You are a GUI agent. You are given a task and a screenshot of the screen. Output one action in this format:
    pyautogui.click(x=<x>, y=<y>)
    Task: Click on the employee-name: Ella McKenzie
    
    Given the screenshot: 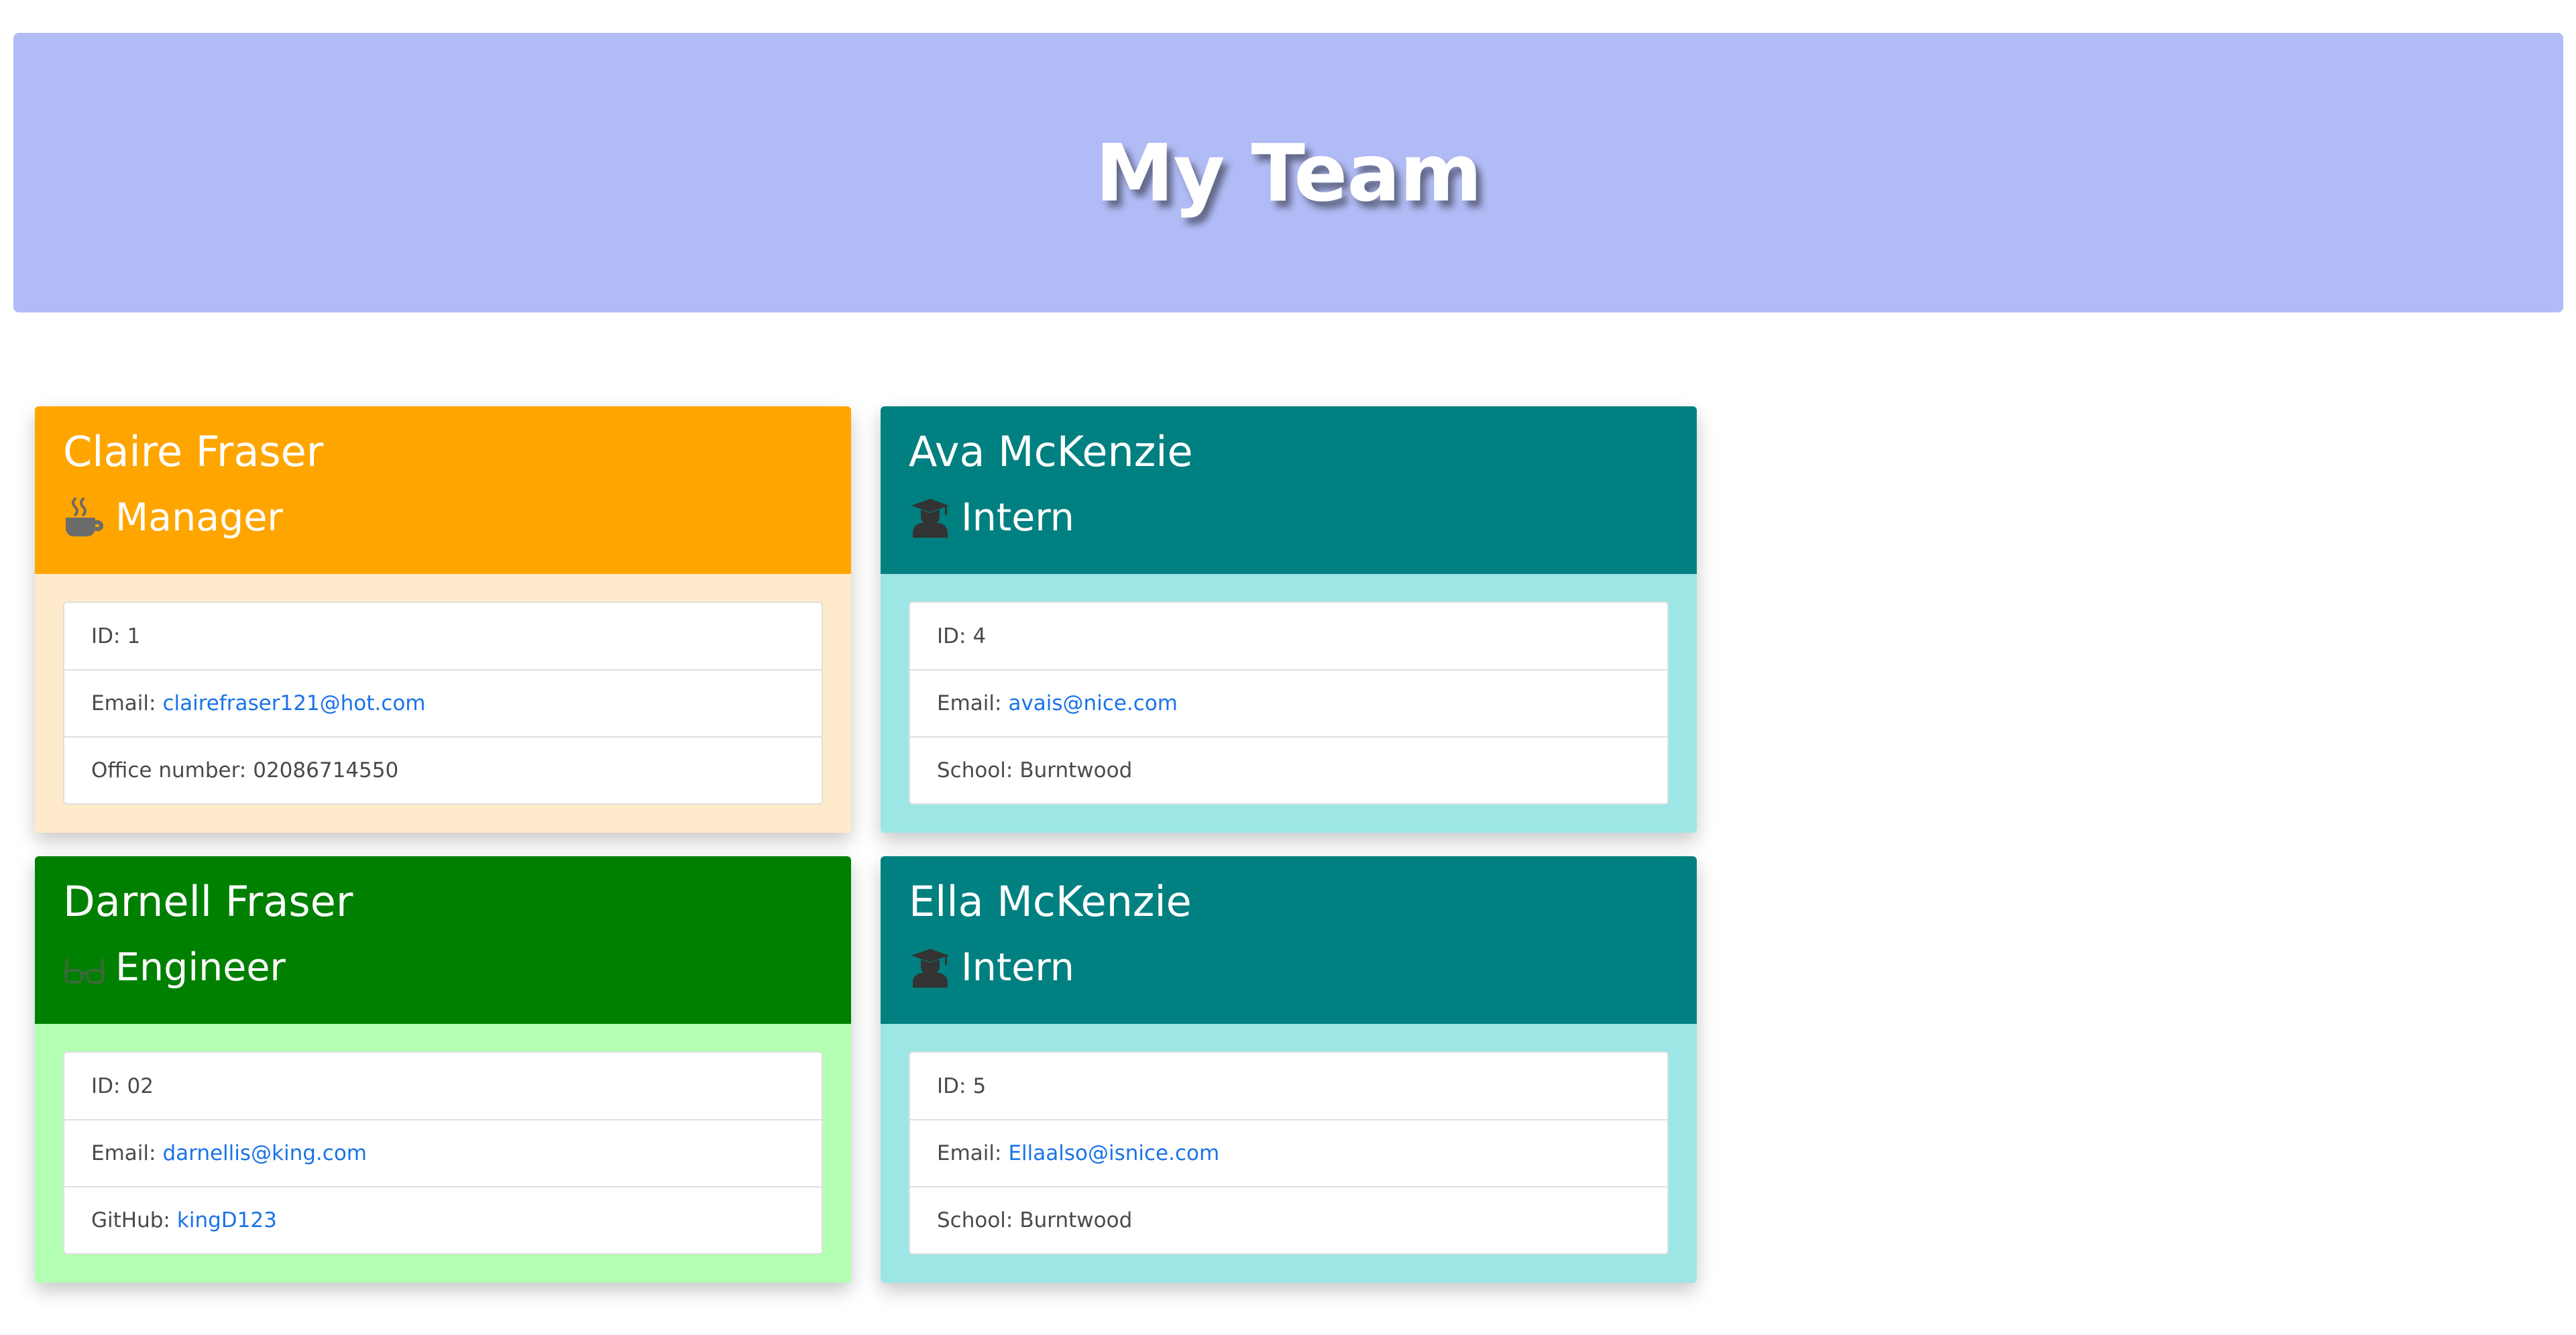 What is the action you would take?
    pyautogui.click(x=1050, y=901)
    